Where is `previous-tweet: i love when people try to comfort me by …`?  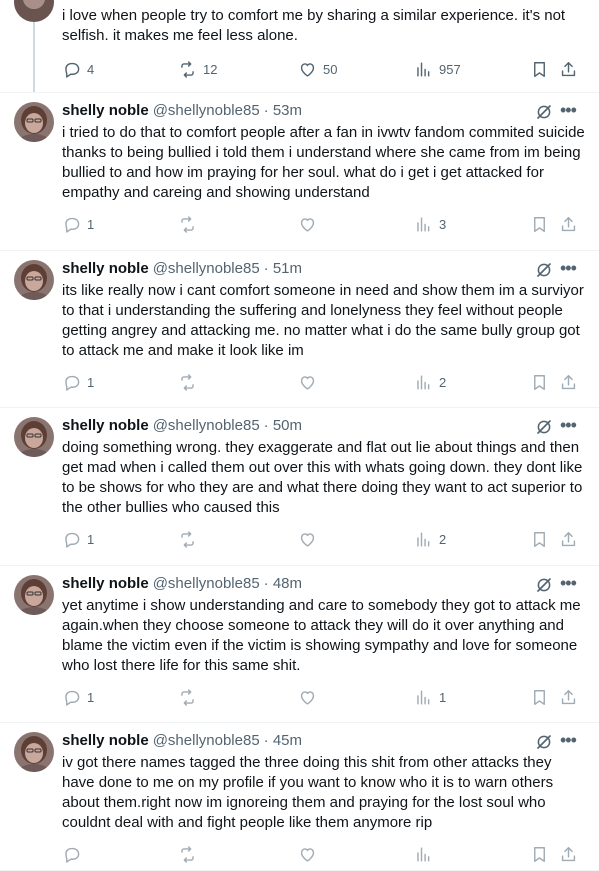 previous-tweet: i love when people try to comfort me by … is located at coordinates (299, 46).